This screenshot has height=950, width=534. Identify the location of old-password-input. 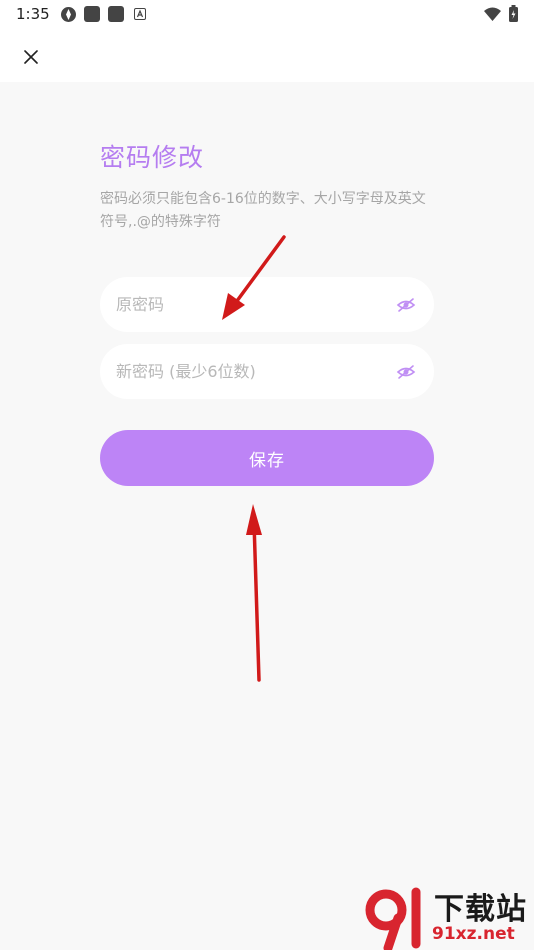
(240, 304).